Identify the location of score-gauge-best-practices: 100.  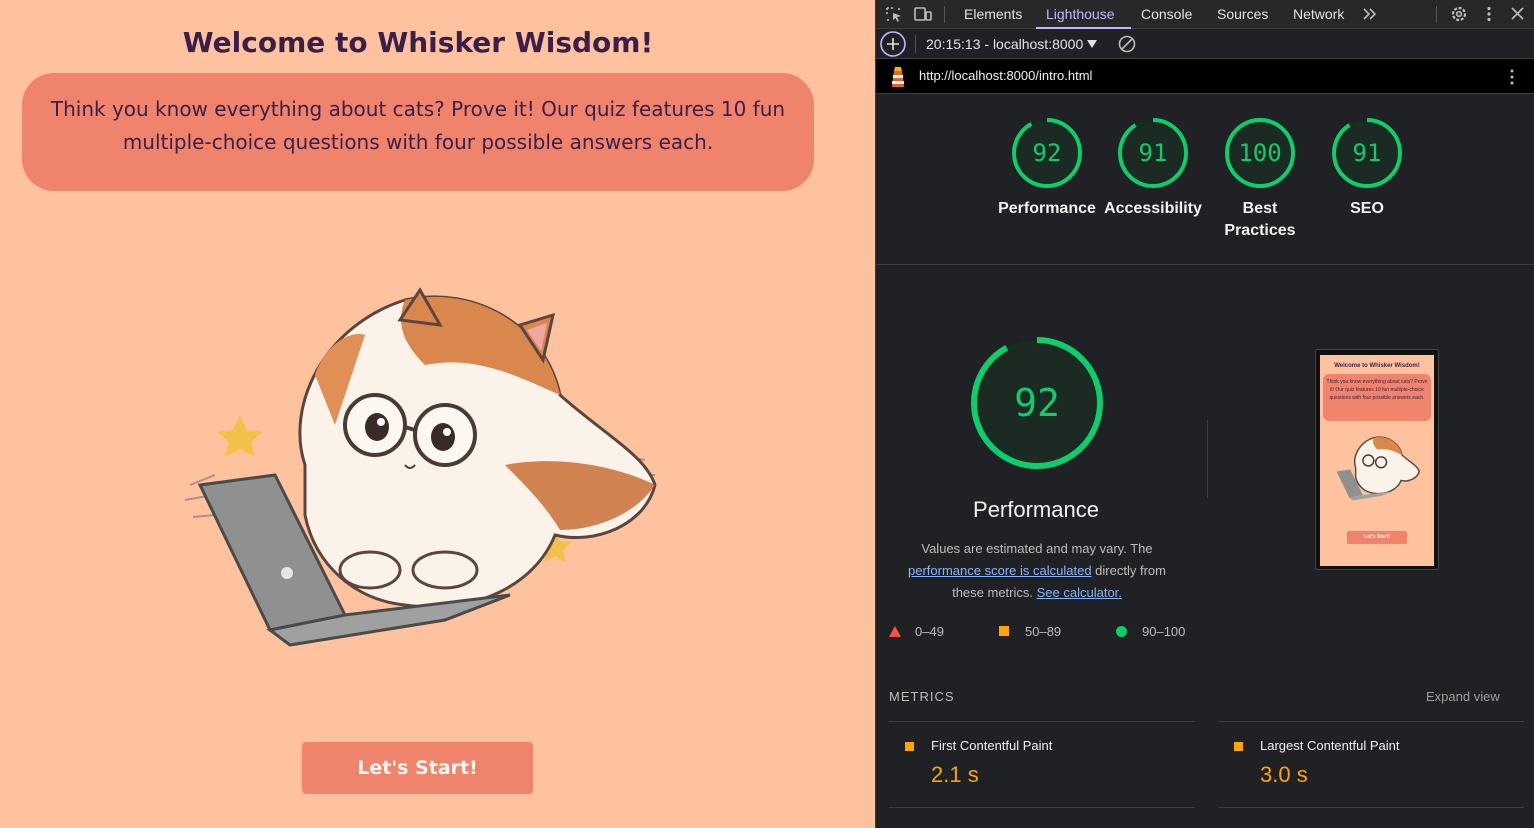
(1260, 153).